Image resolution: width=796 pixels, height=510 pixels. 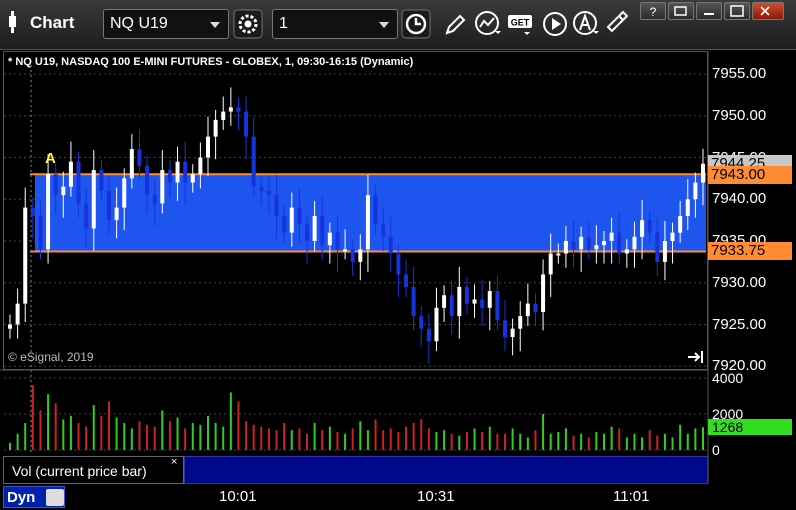 What do you see at coordinates (55, 497) in the screenshot?
I see `dynamic-mode-icon` at bounding box center [55, 497].